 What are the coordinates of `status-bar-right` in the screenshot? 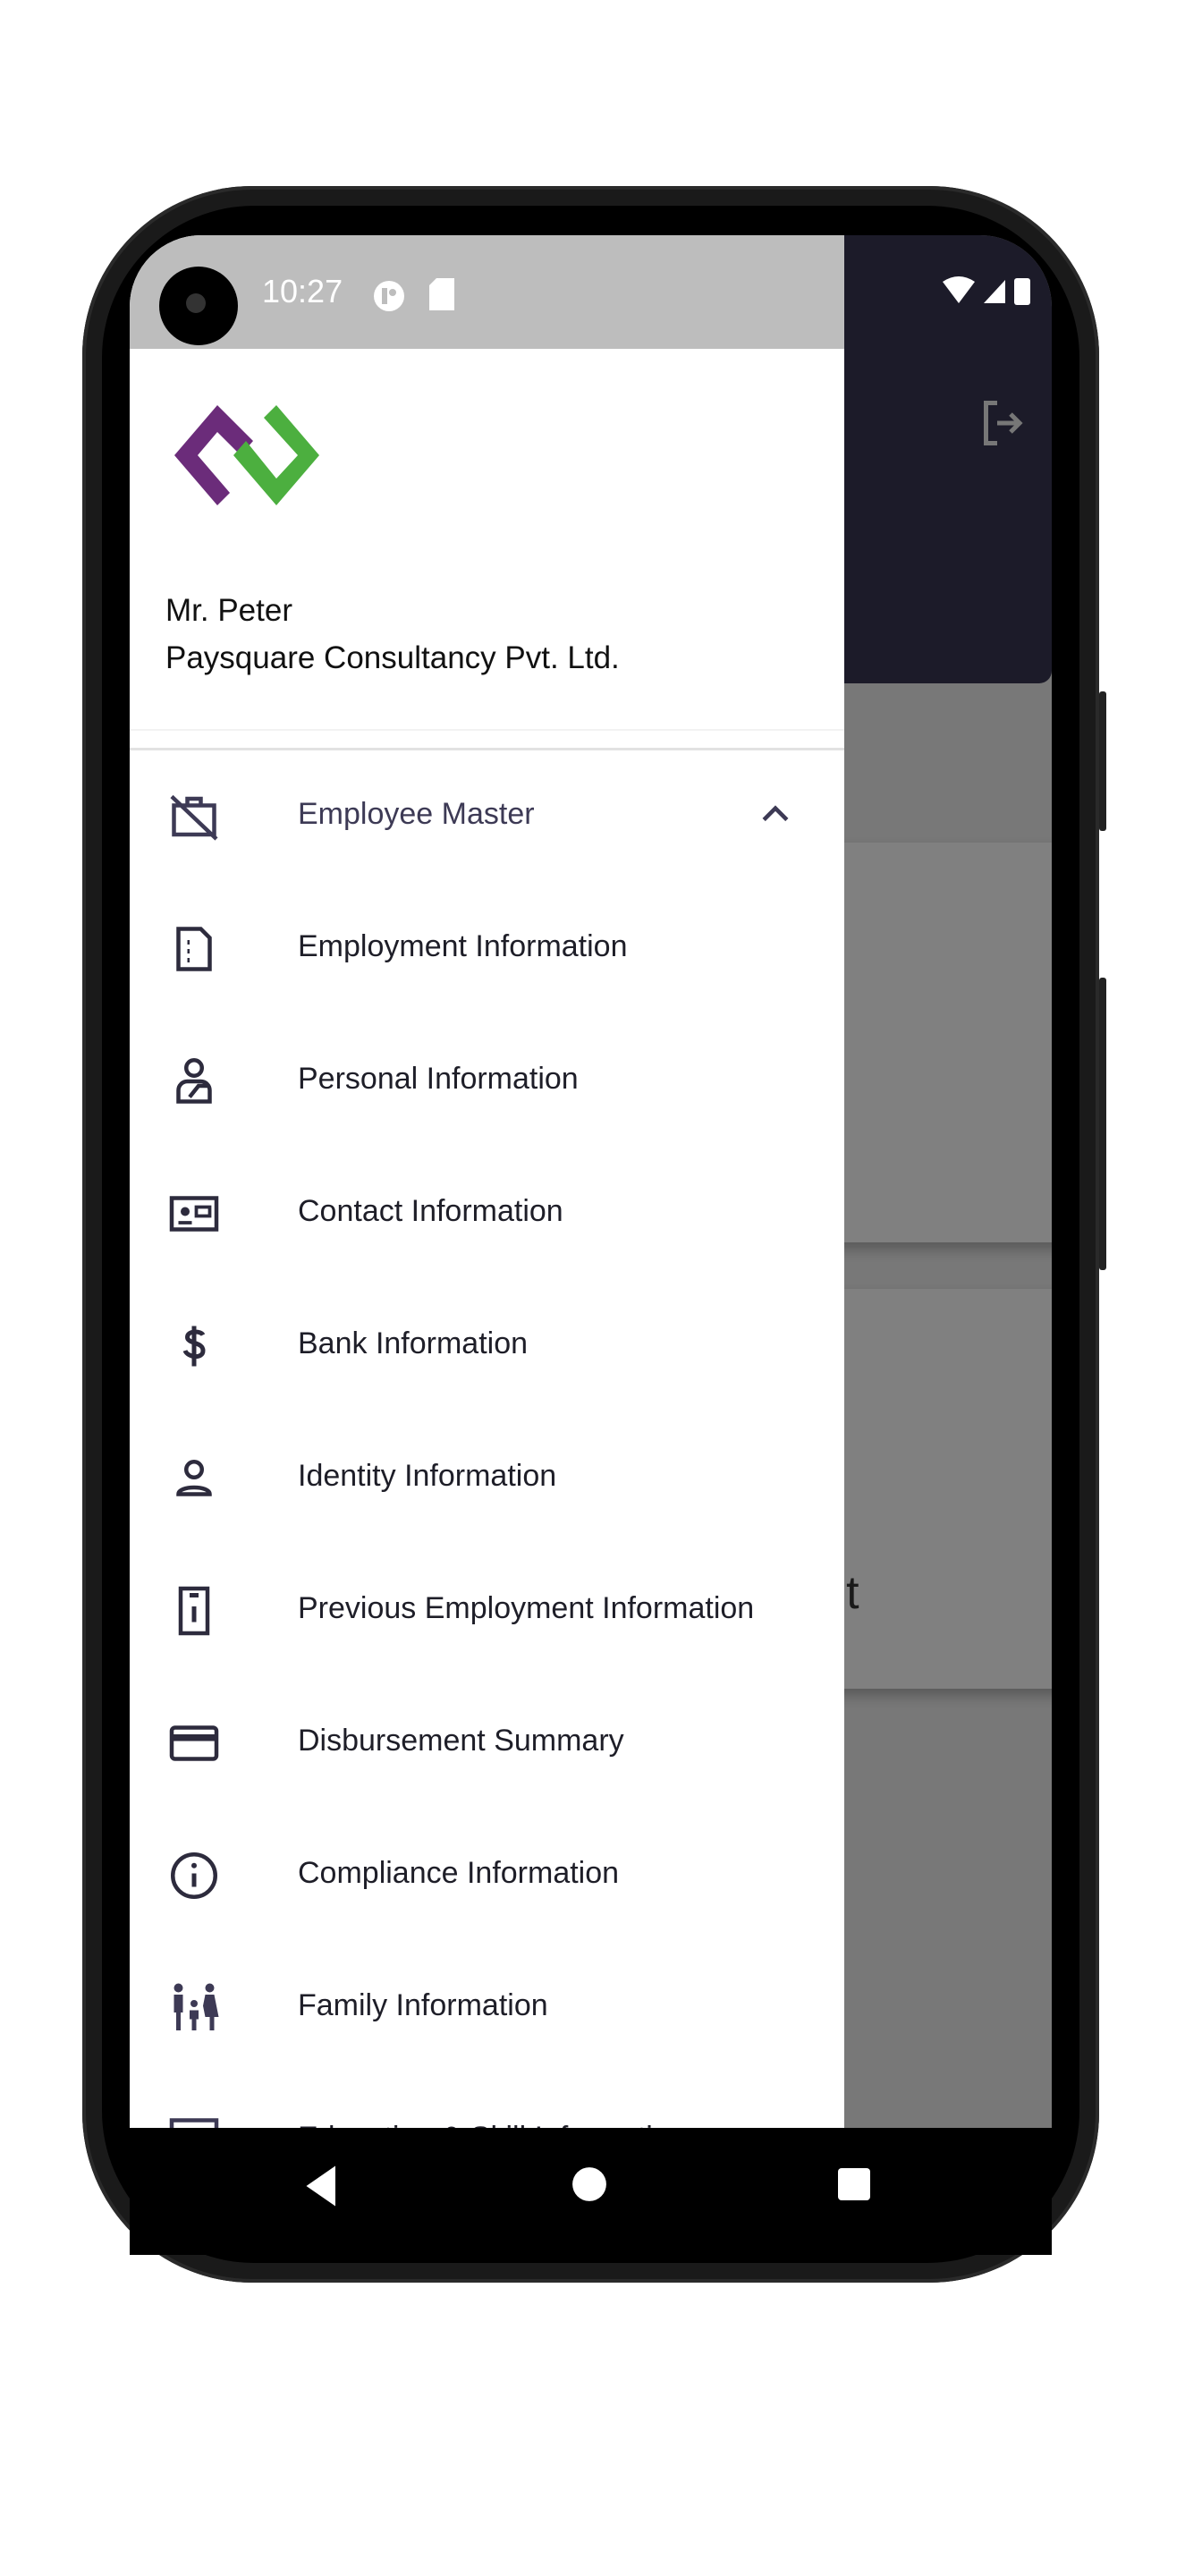 It's located at (948, 292).